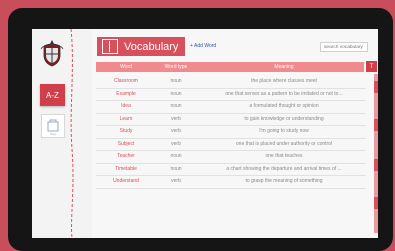  Describe the element at coordinates (126, 118) in the screenshot. I see `row-word: Learn` at that location.